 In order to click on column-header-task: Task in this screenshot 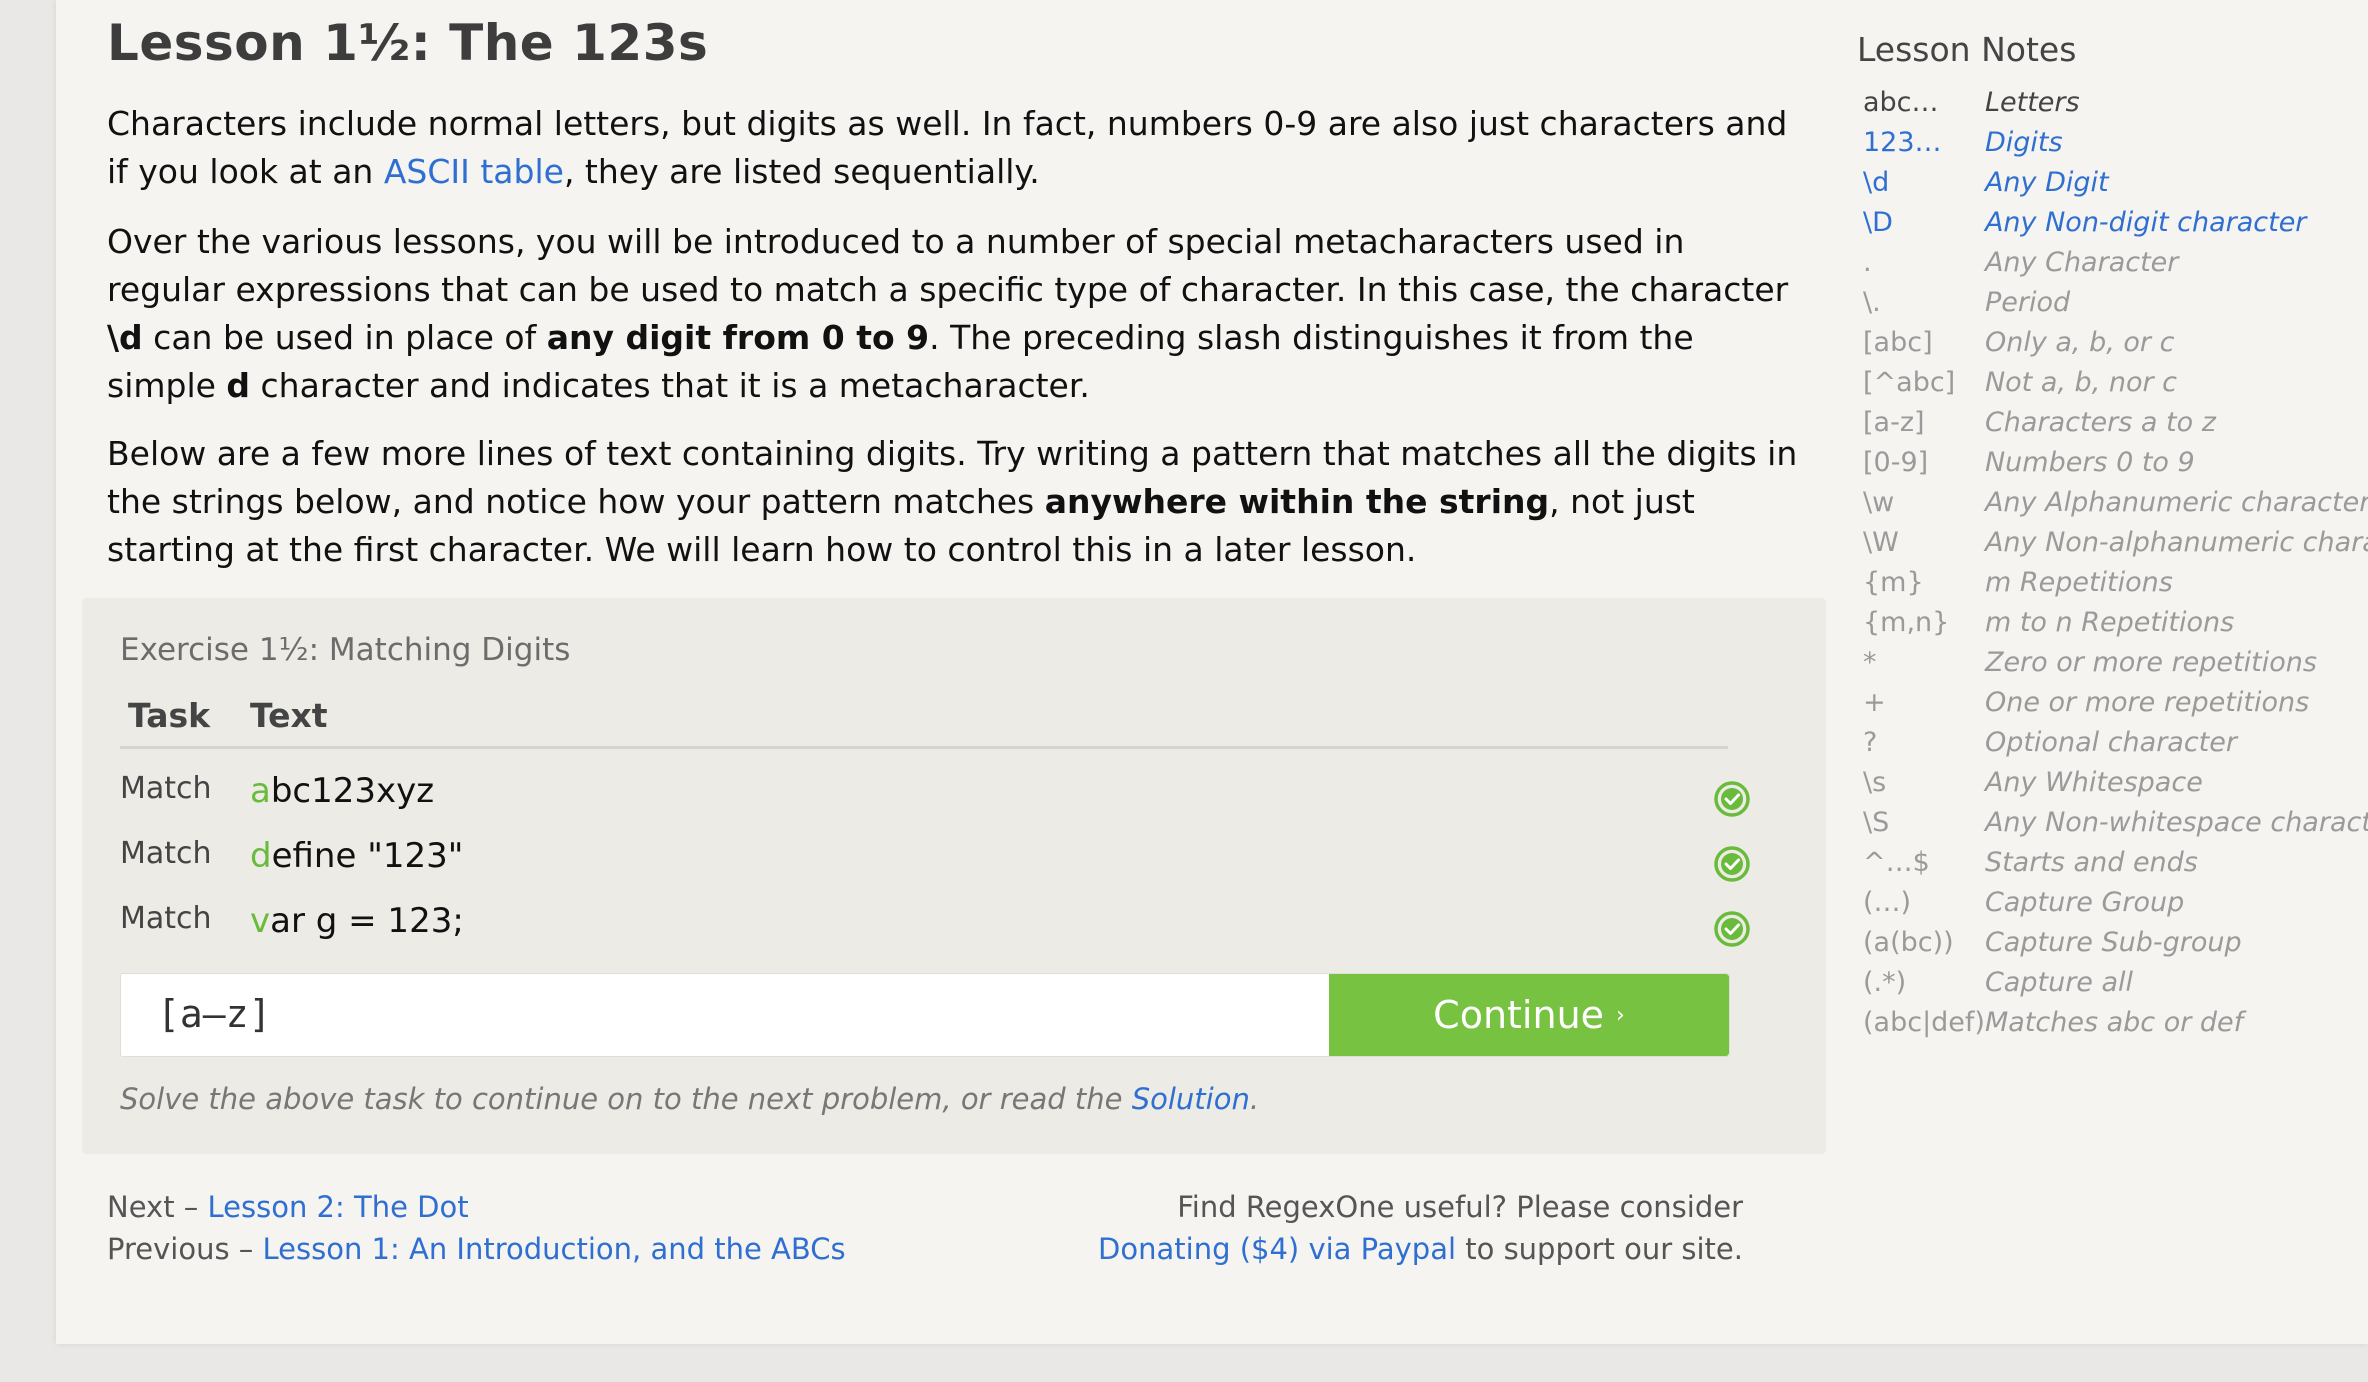, I will do `click(169, 715)`.